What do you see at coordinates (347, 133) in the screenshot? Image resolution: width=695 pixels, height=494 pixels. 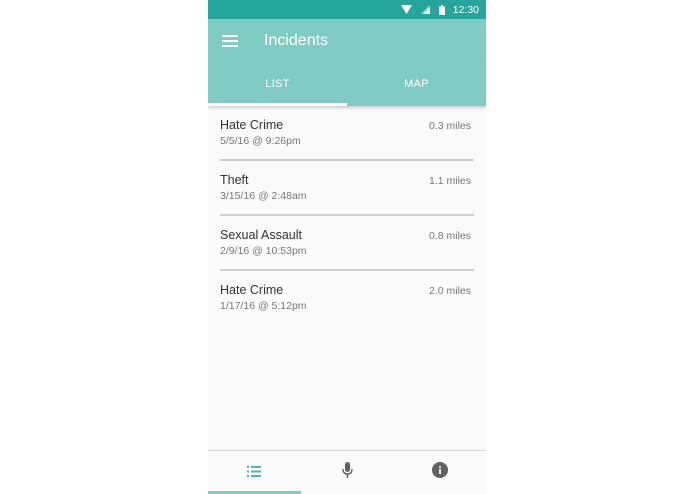 I see `incident-item: Hate Crime 5/5/16 @ 9:26pm 0.3 miles` at bounding box center [347, 133].